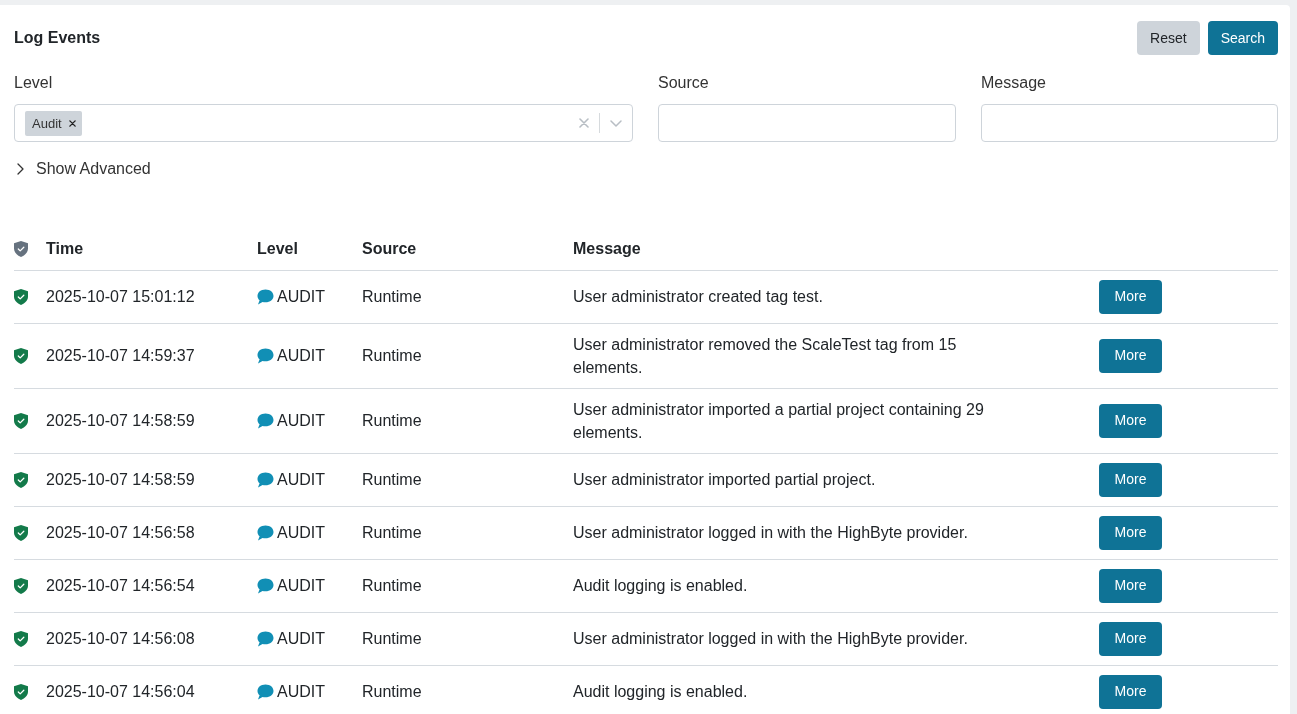 The height and width of the screenshot is (714, 1297). I want to click on column-header: Time, so click(151, 249).